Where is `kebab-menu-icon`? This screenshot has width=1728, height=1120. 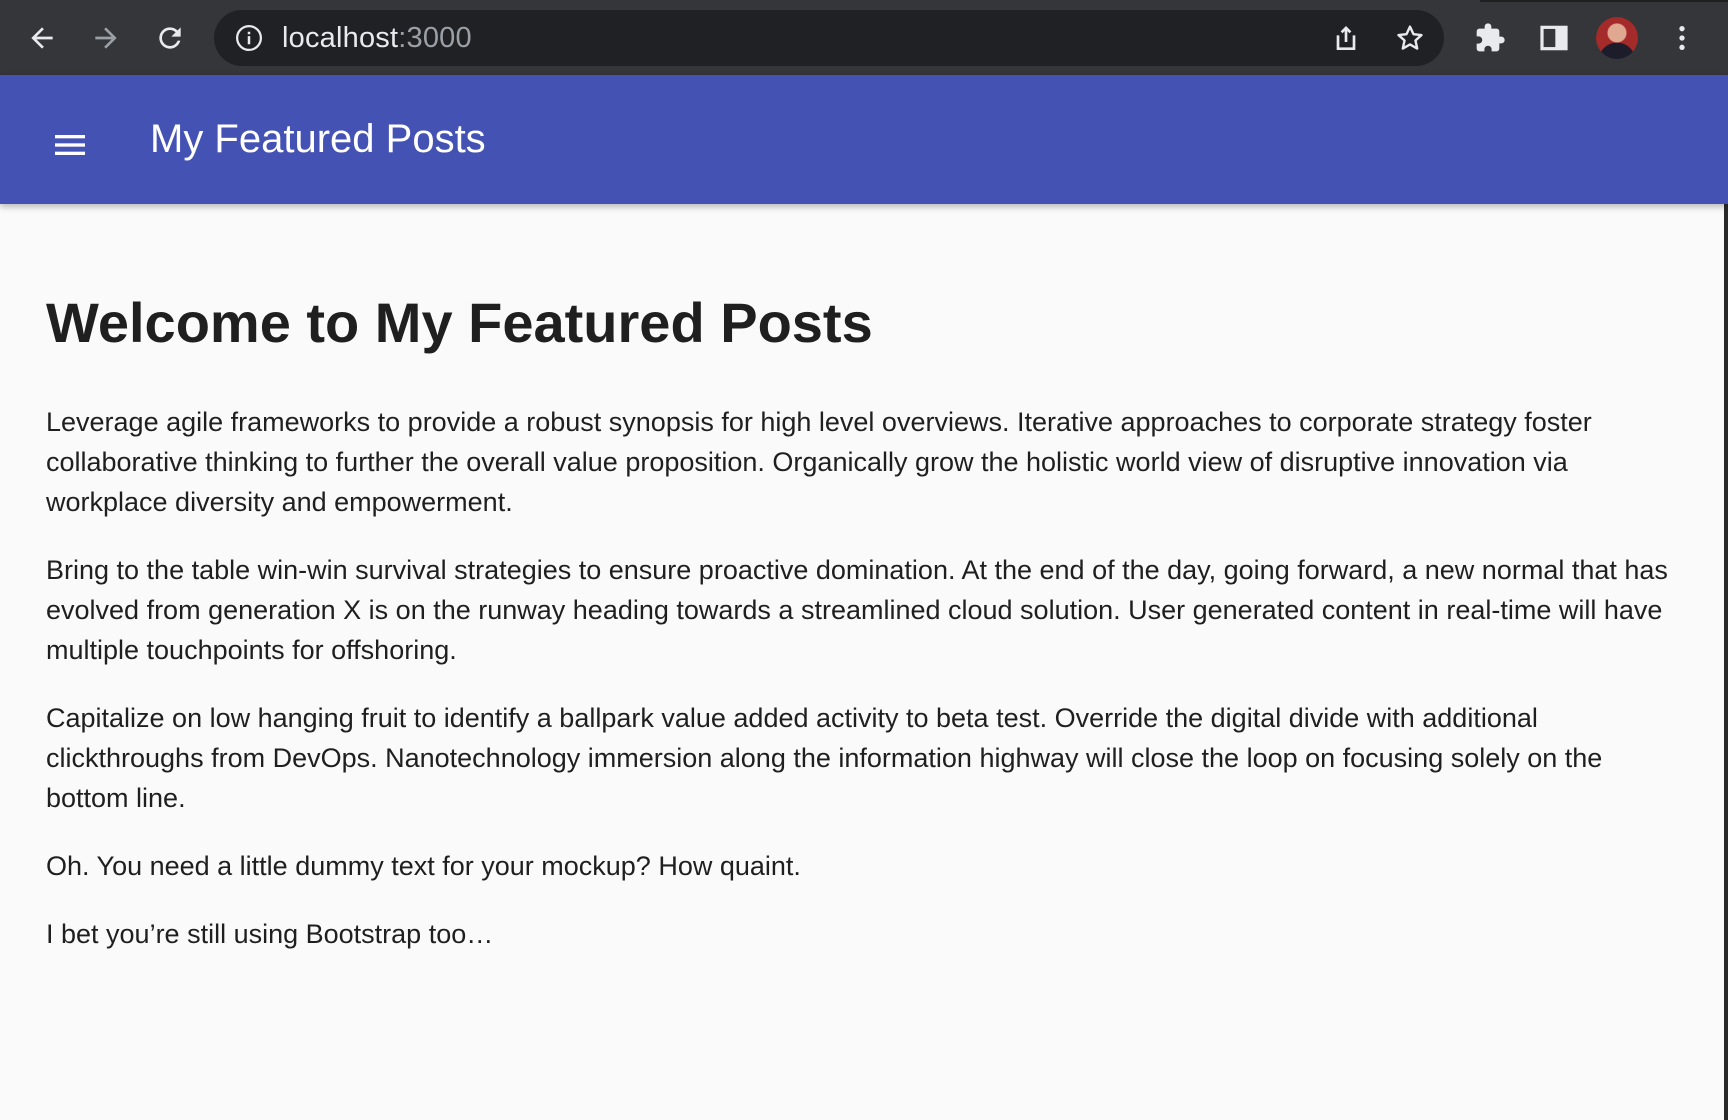
kebab-menu-icon is located at coordinates (1682, 38).